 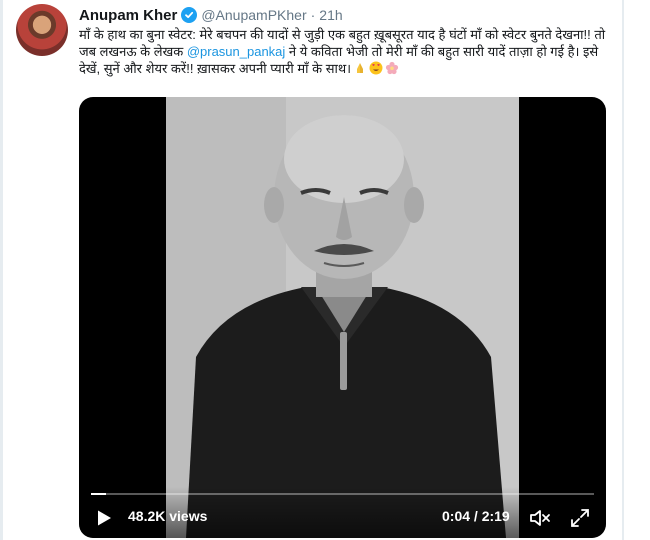 I want to click on fullscreen-icon, so click(x=580, y=518).